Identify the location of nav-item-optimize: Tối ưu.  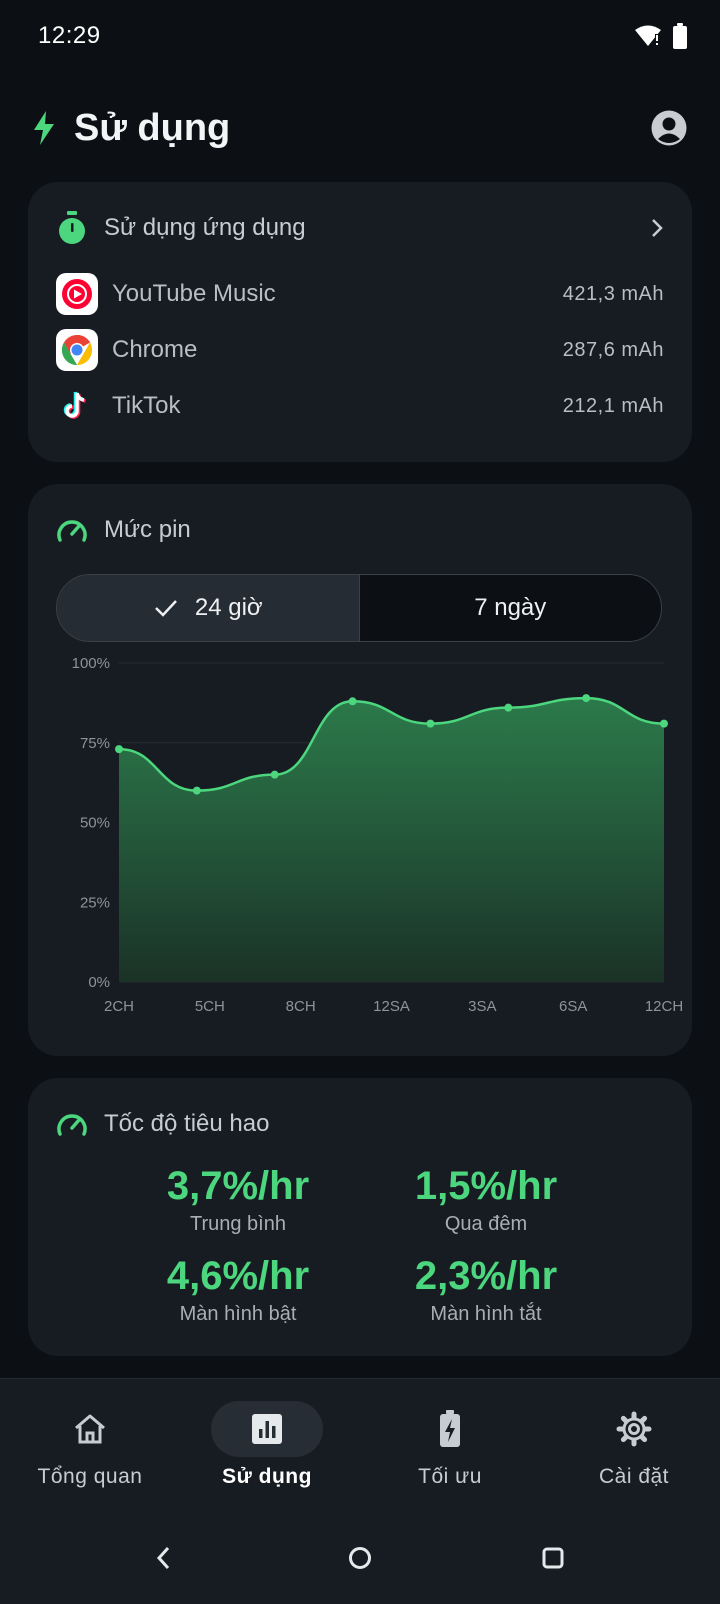
(450, 1451).